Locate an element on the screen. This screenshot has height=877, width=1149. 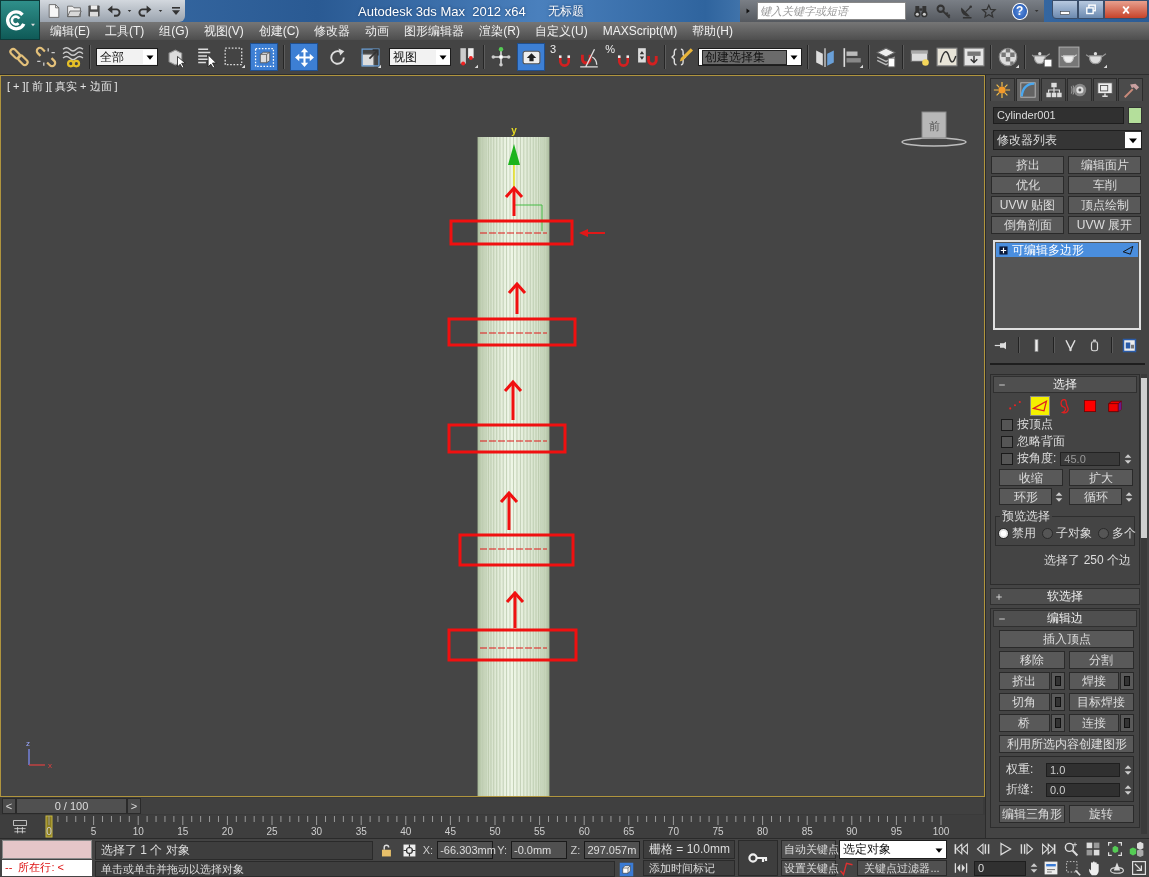
cylinder-mesh is located at coordinates (513, 466).